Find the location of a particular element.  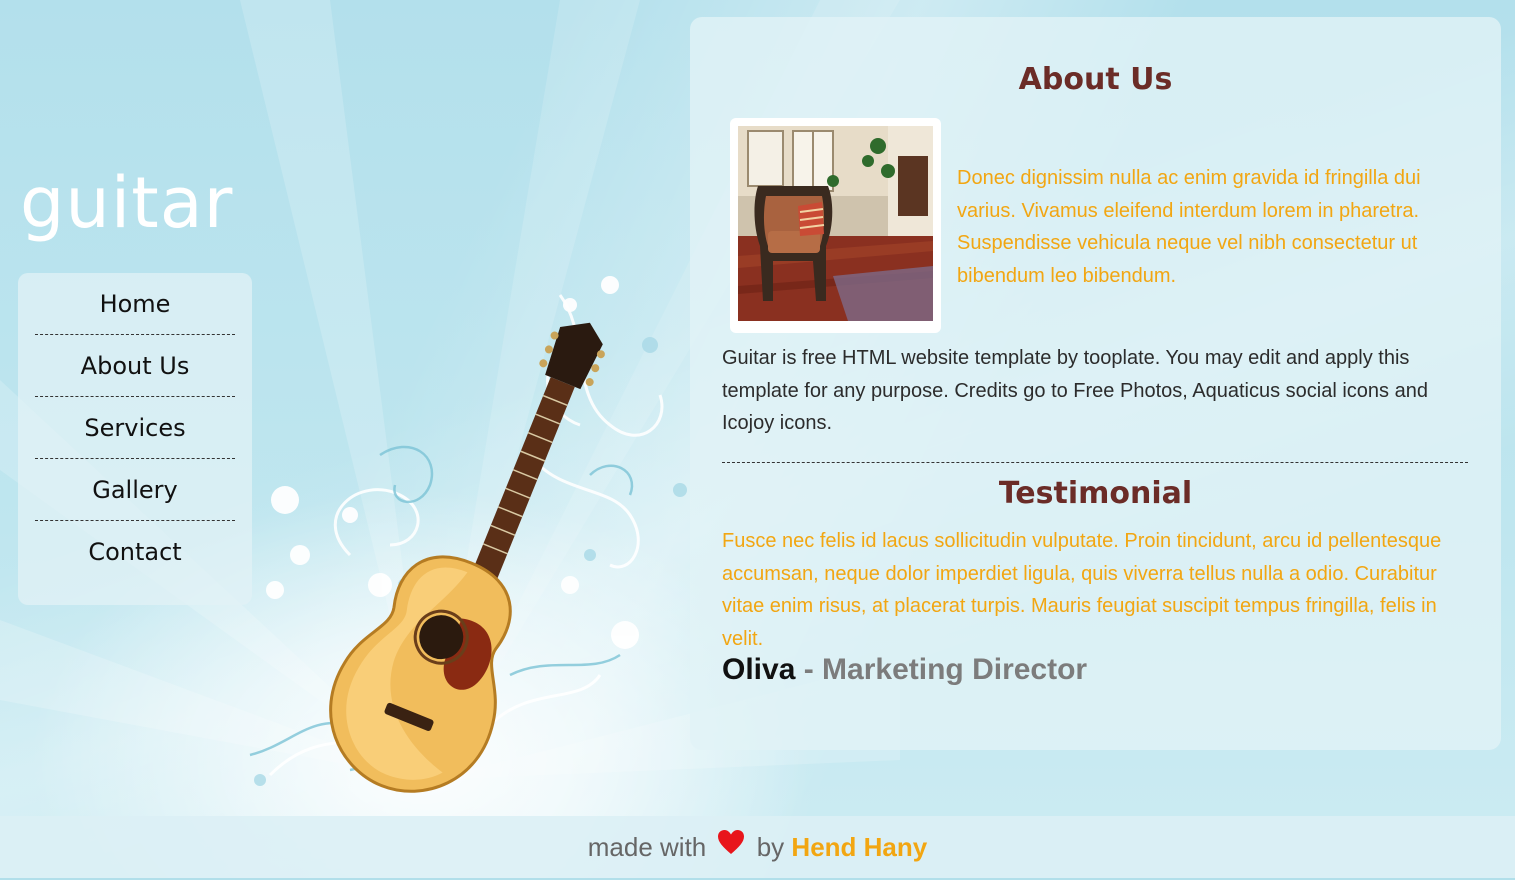

author-role: Marketing Director is located at coordinates (955, 669).